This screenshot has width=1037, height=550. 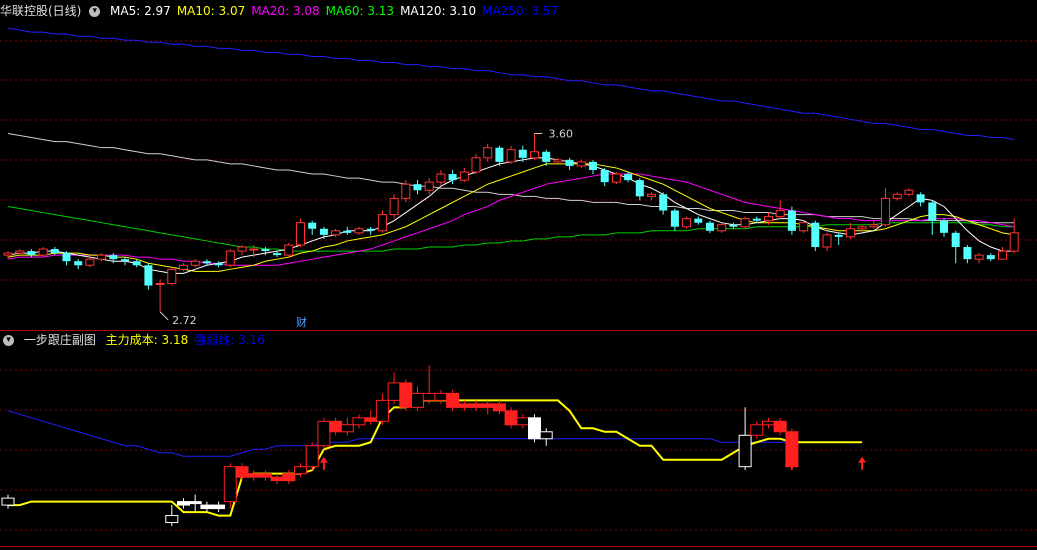 I want to click on finance-marker: 财, so click(x=301, y=322).